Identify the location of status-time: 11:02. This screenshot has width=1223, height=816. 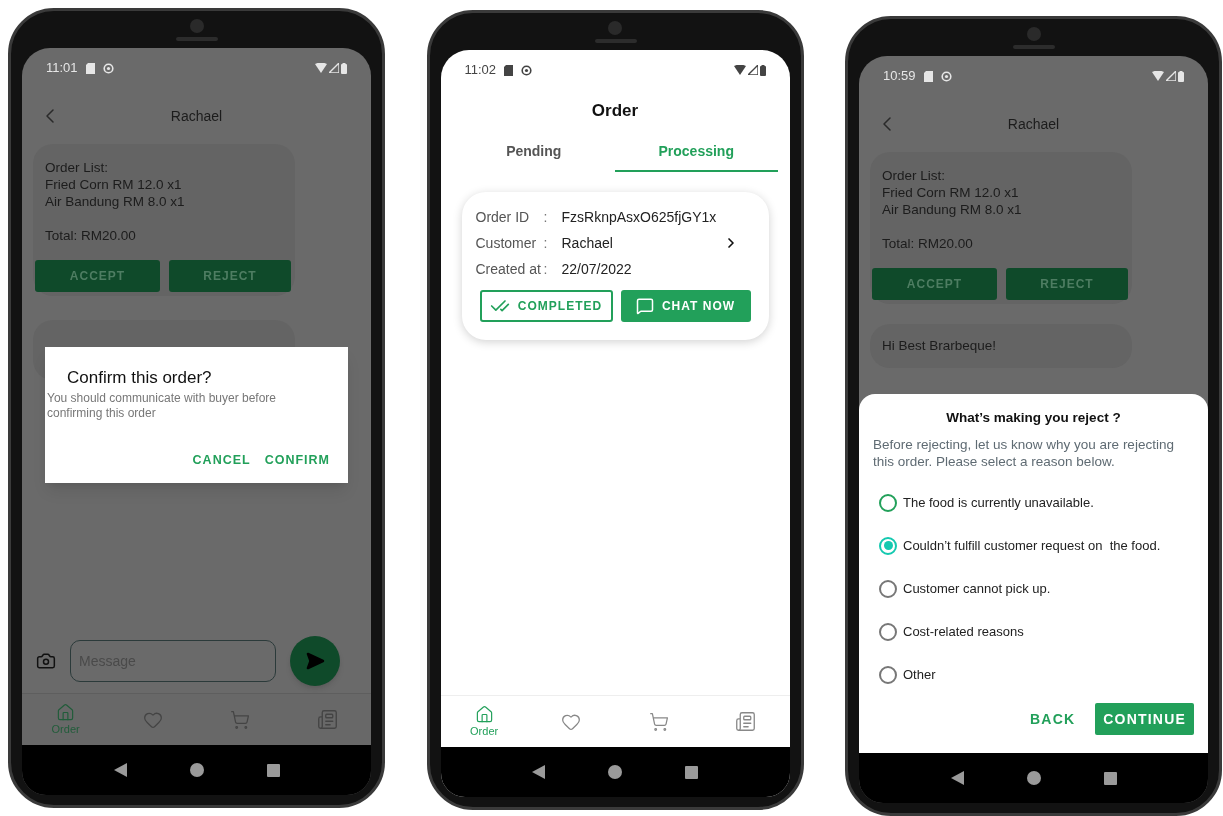
(480, 70).